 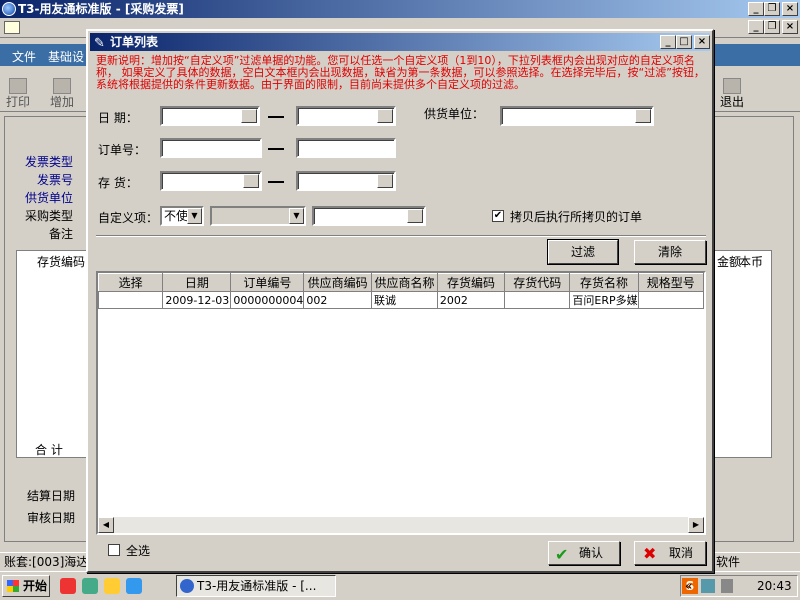 I want to click on inventory-dash, so click(x=276, y=182).